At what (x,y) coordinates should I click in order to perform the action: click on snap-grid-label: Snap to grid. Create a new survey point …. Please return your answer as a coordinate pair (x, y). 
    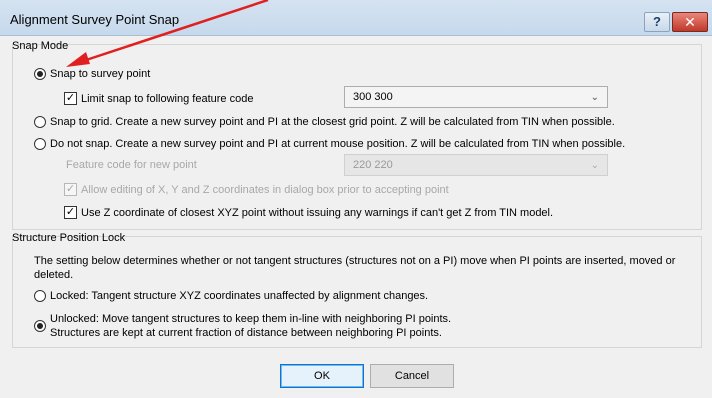
    Looking at the image, I should click on (332, 122).